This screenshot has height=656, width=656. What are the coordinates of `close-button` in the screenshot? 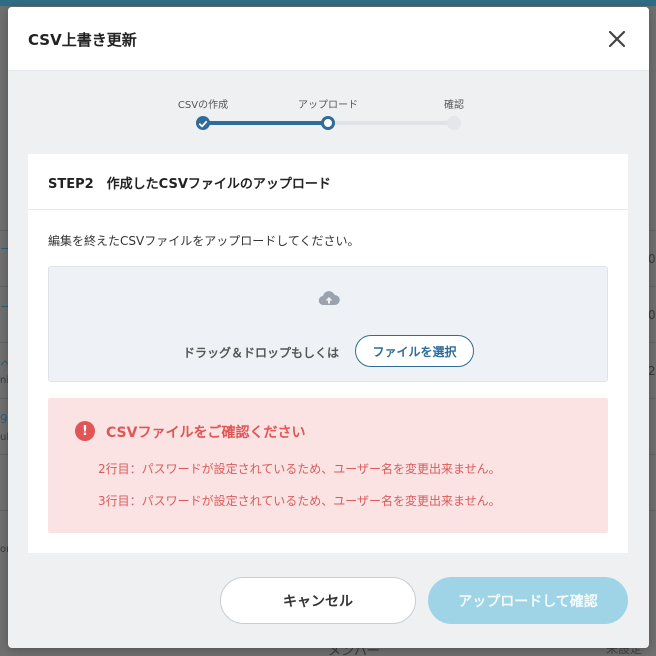 It's located at (617, 39).